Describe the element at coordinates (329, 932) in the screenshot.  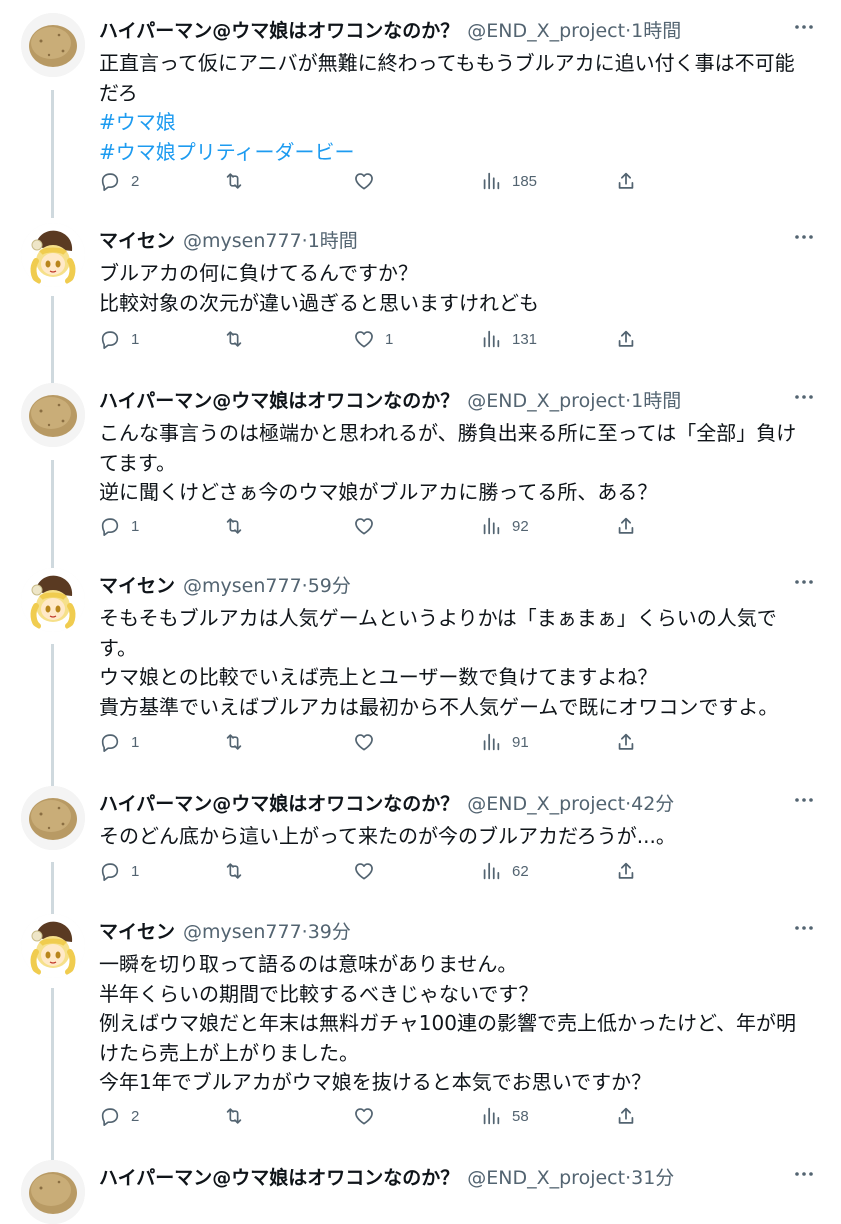
I see `timestamp: 39分` at that location.